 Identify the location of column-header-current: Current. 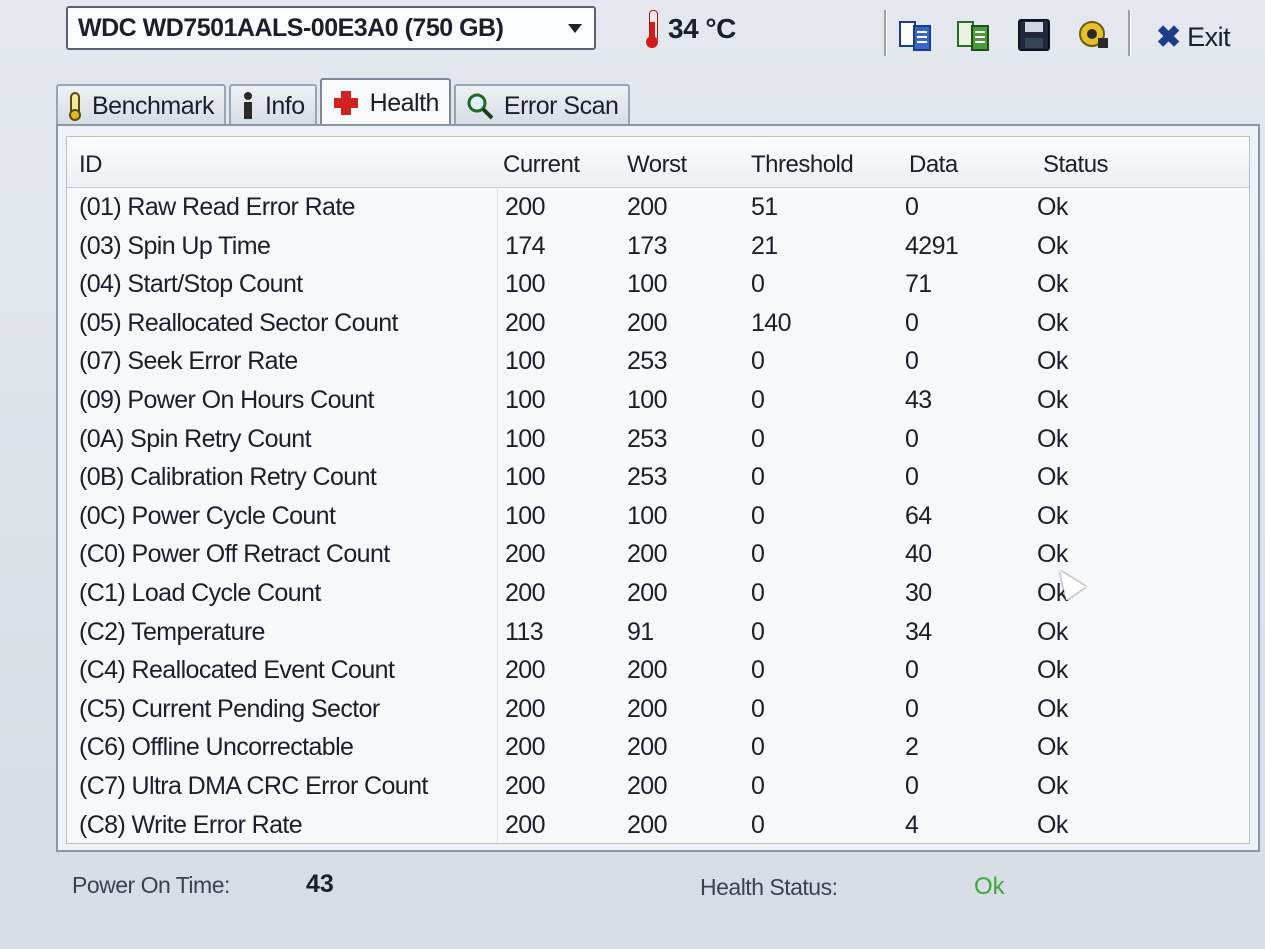
(541, 165).